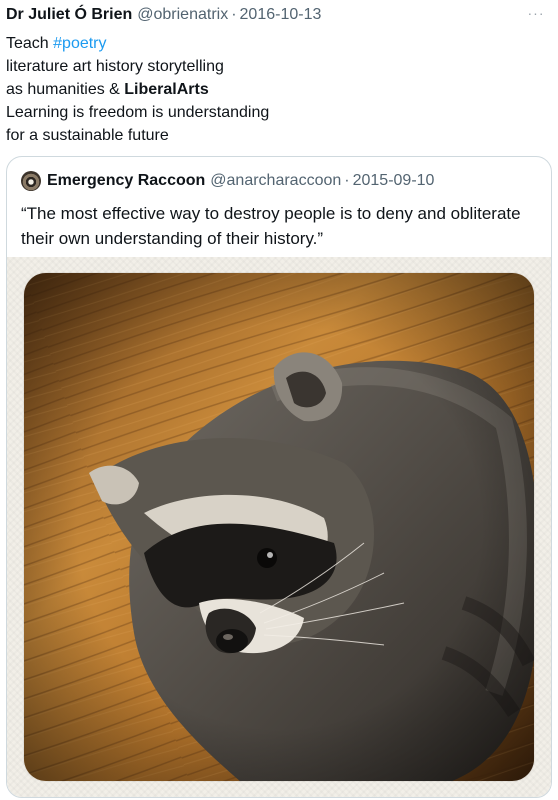  I want to click on quoted-author-handle: @anarcharaccoon, so click(275, 181).